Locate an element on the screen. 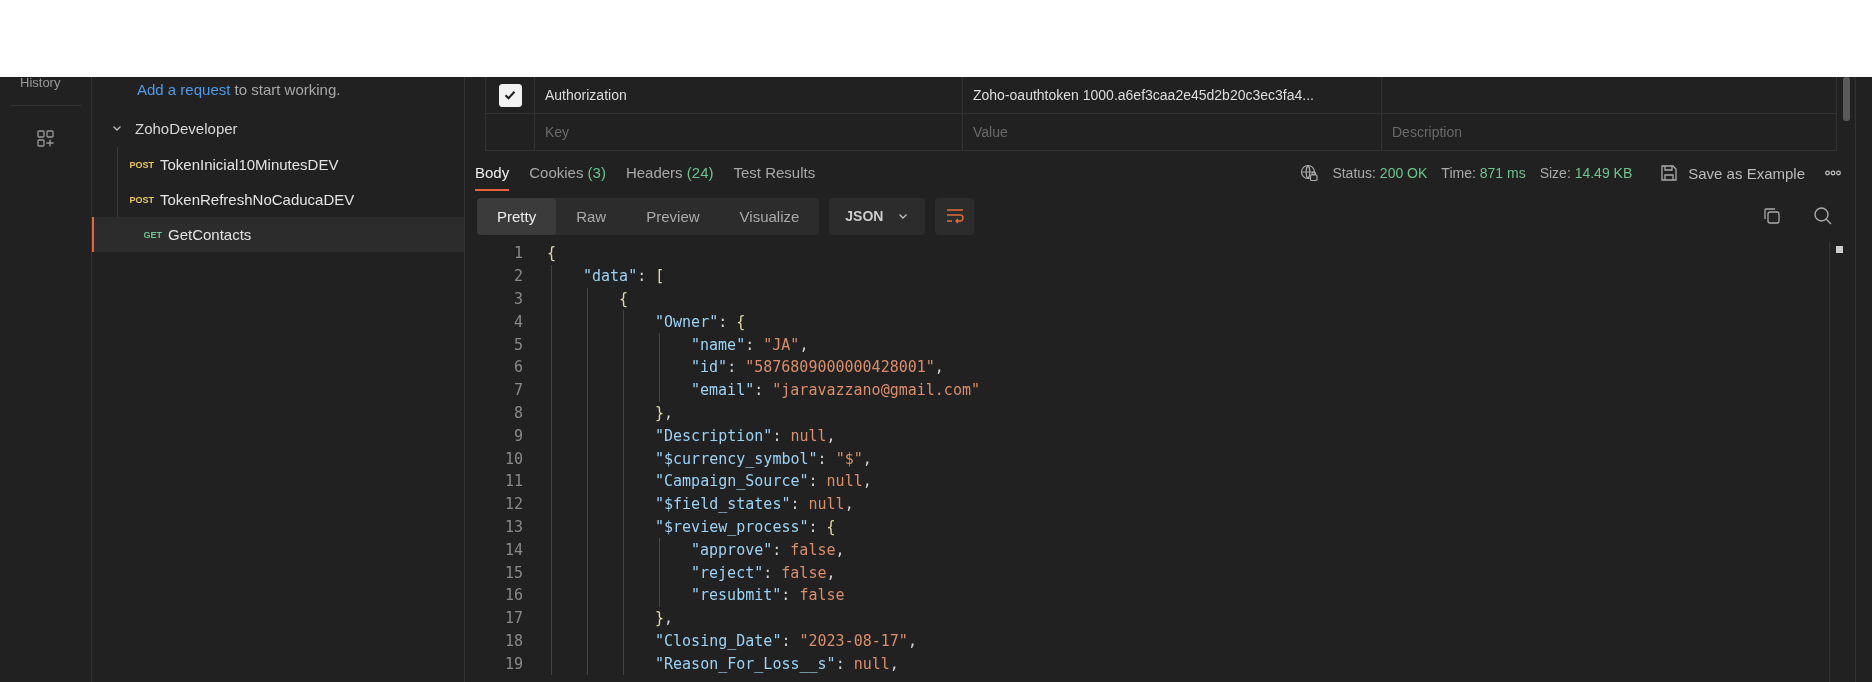 This screenshot has width=1872, height=682. code-line: "$review_process": { is located at coordinates (745, 526).